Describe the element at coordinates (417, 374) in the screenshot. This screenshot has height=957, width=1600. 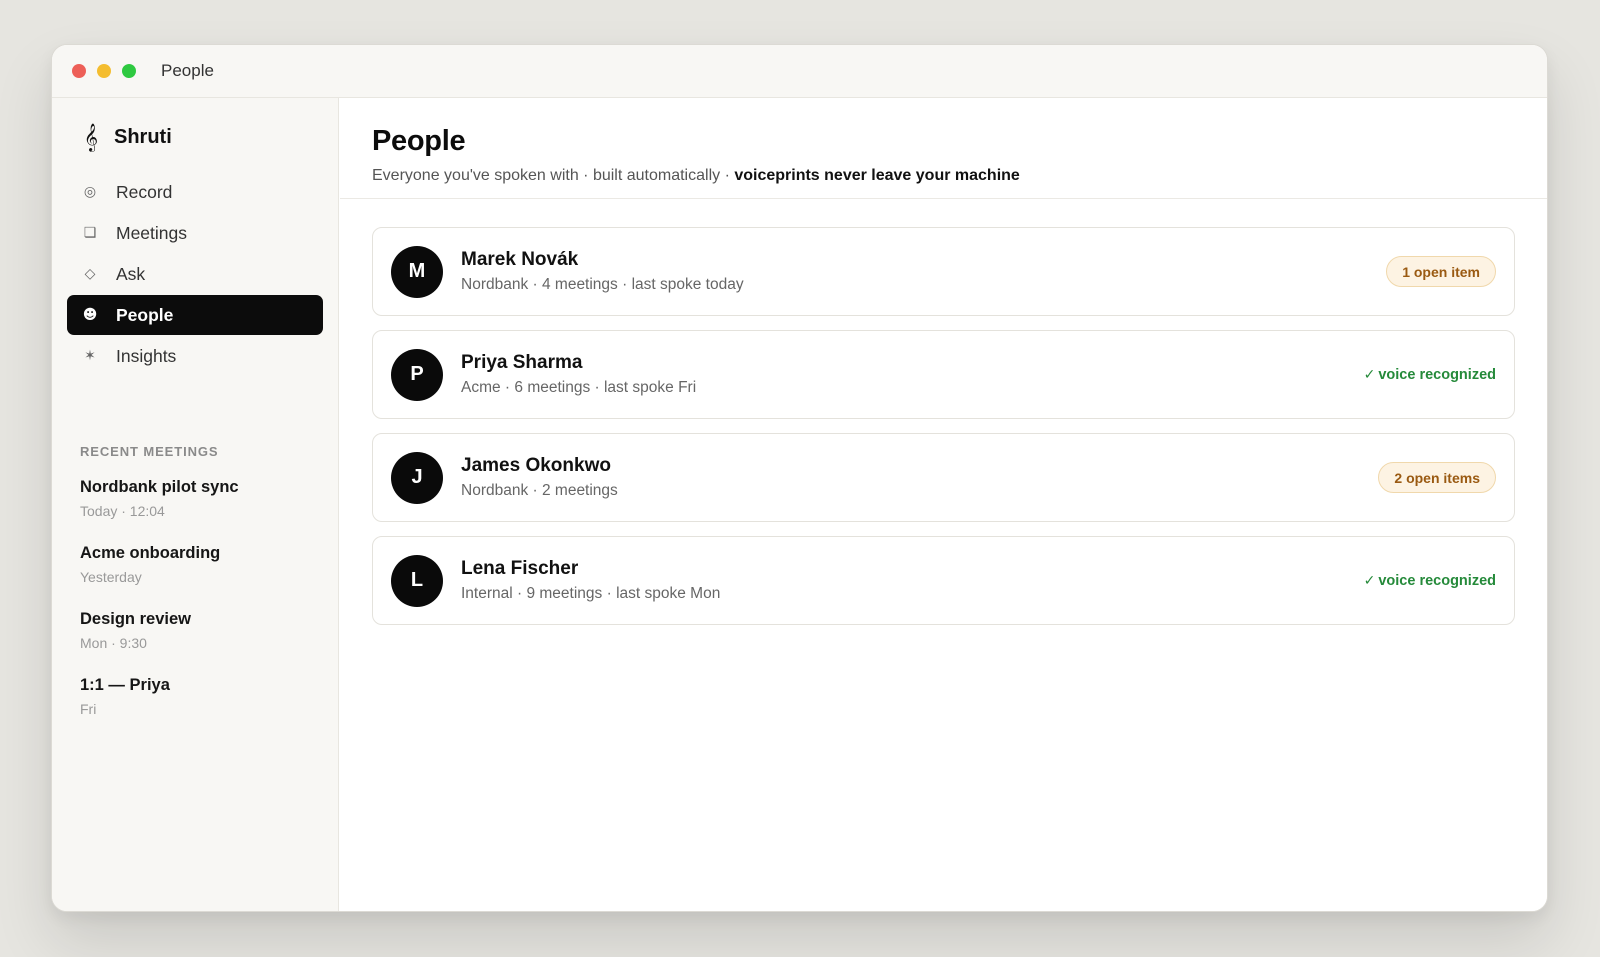
I see `avatar: P` at that location.